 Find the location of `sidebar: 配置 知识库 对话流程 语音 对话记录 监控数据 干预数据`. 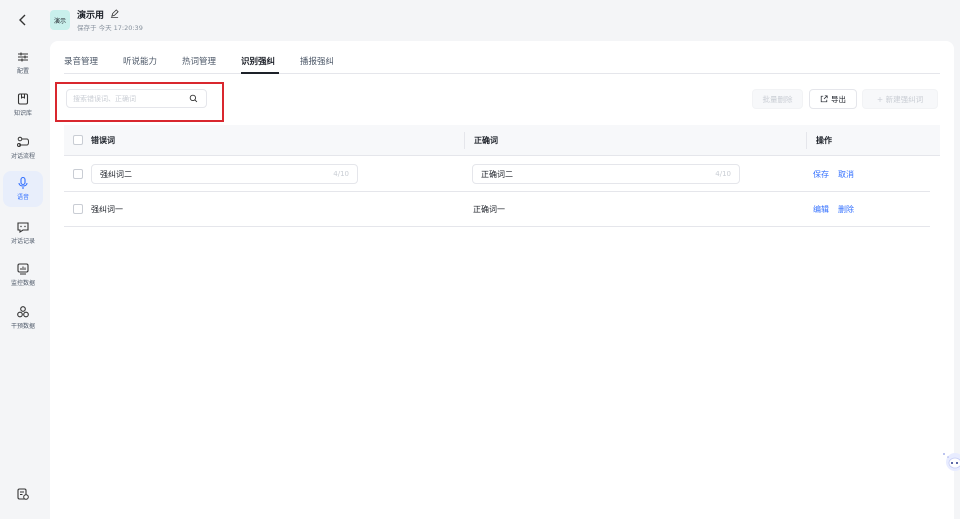

sidebar: 配置 知识库 对话流程 语音 对话记录 监控数据 干预数据 is located at coordinates (23, 259).